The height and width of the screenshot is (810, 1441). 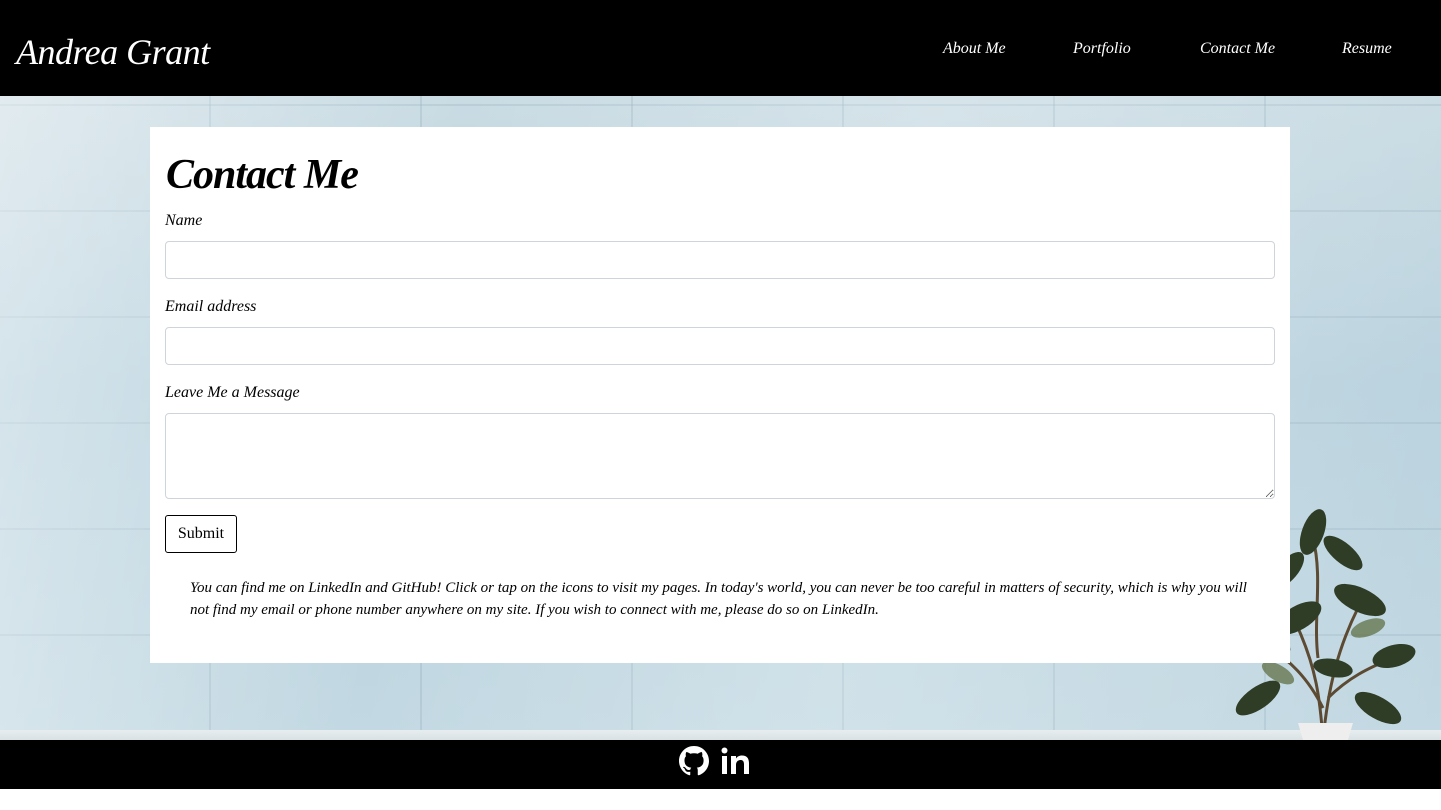 What do you see at coordinates (211, 306) in the screenshot?
I see `email-label: Email address` at bounding box center [211, 306].